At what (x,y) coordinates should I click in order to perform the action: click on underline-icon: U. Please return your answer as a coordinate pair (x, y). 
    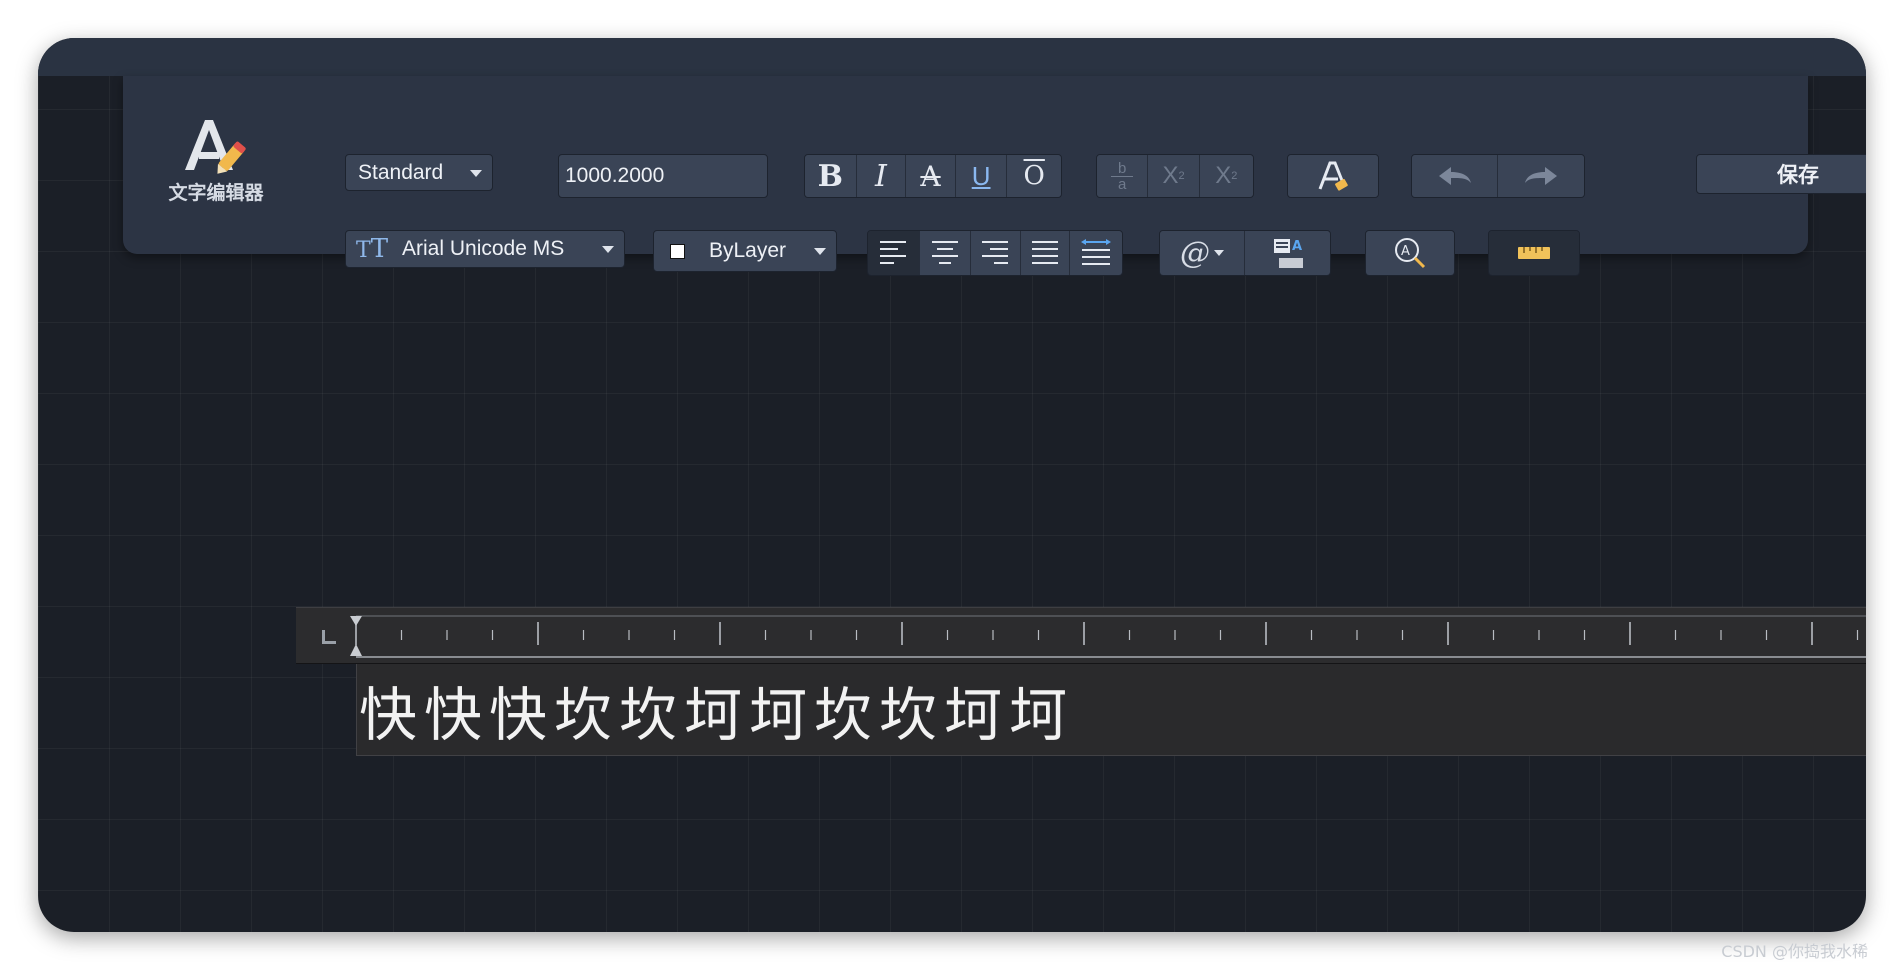
    Looking at the image, I should click on (981, 175).